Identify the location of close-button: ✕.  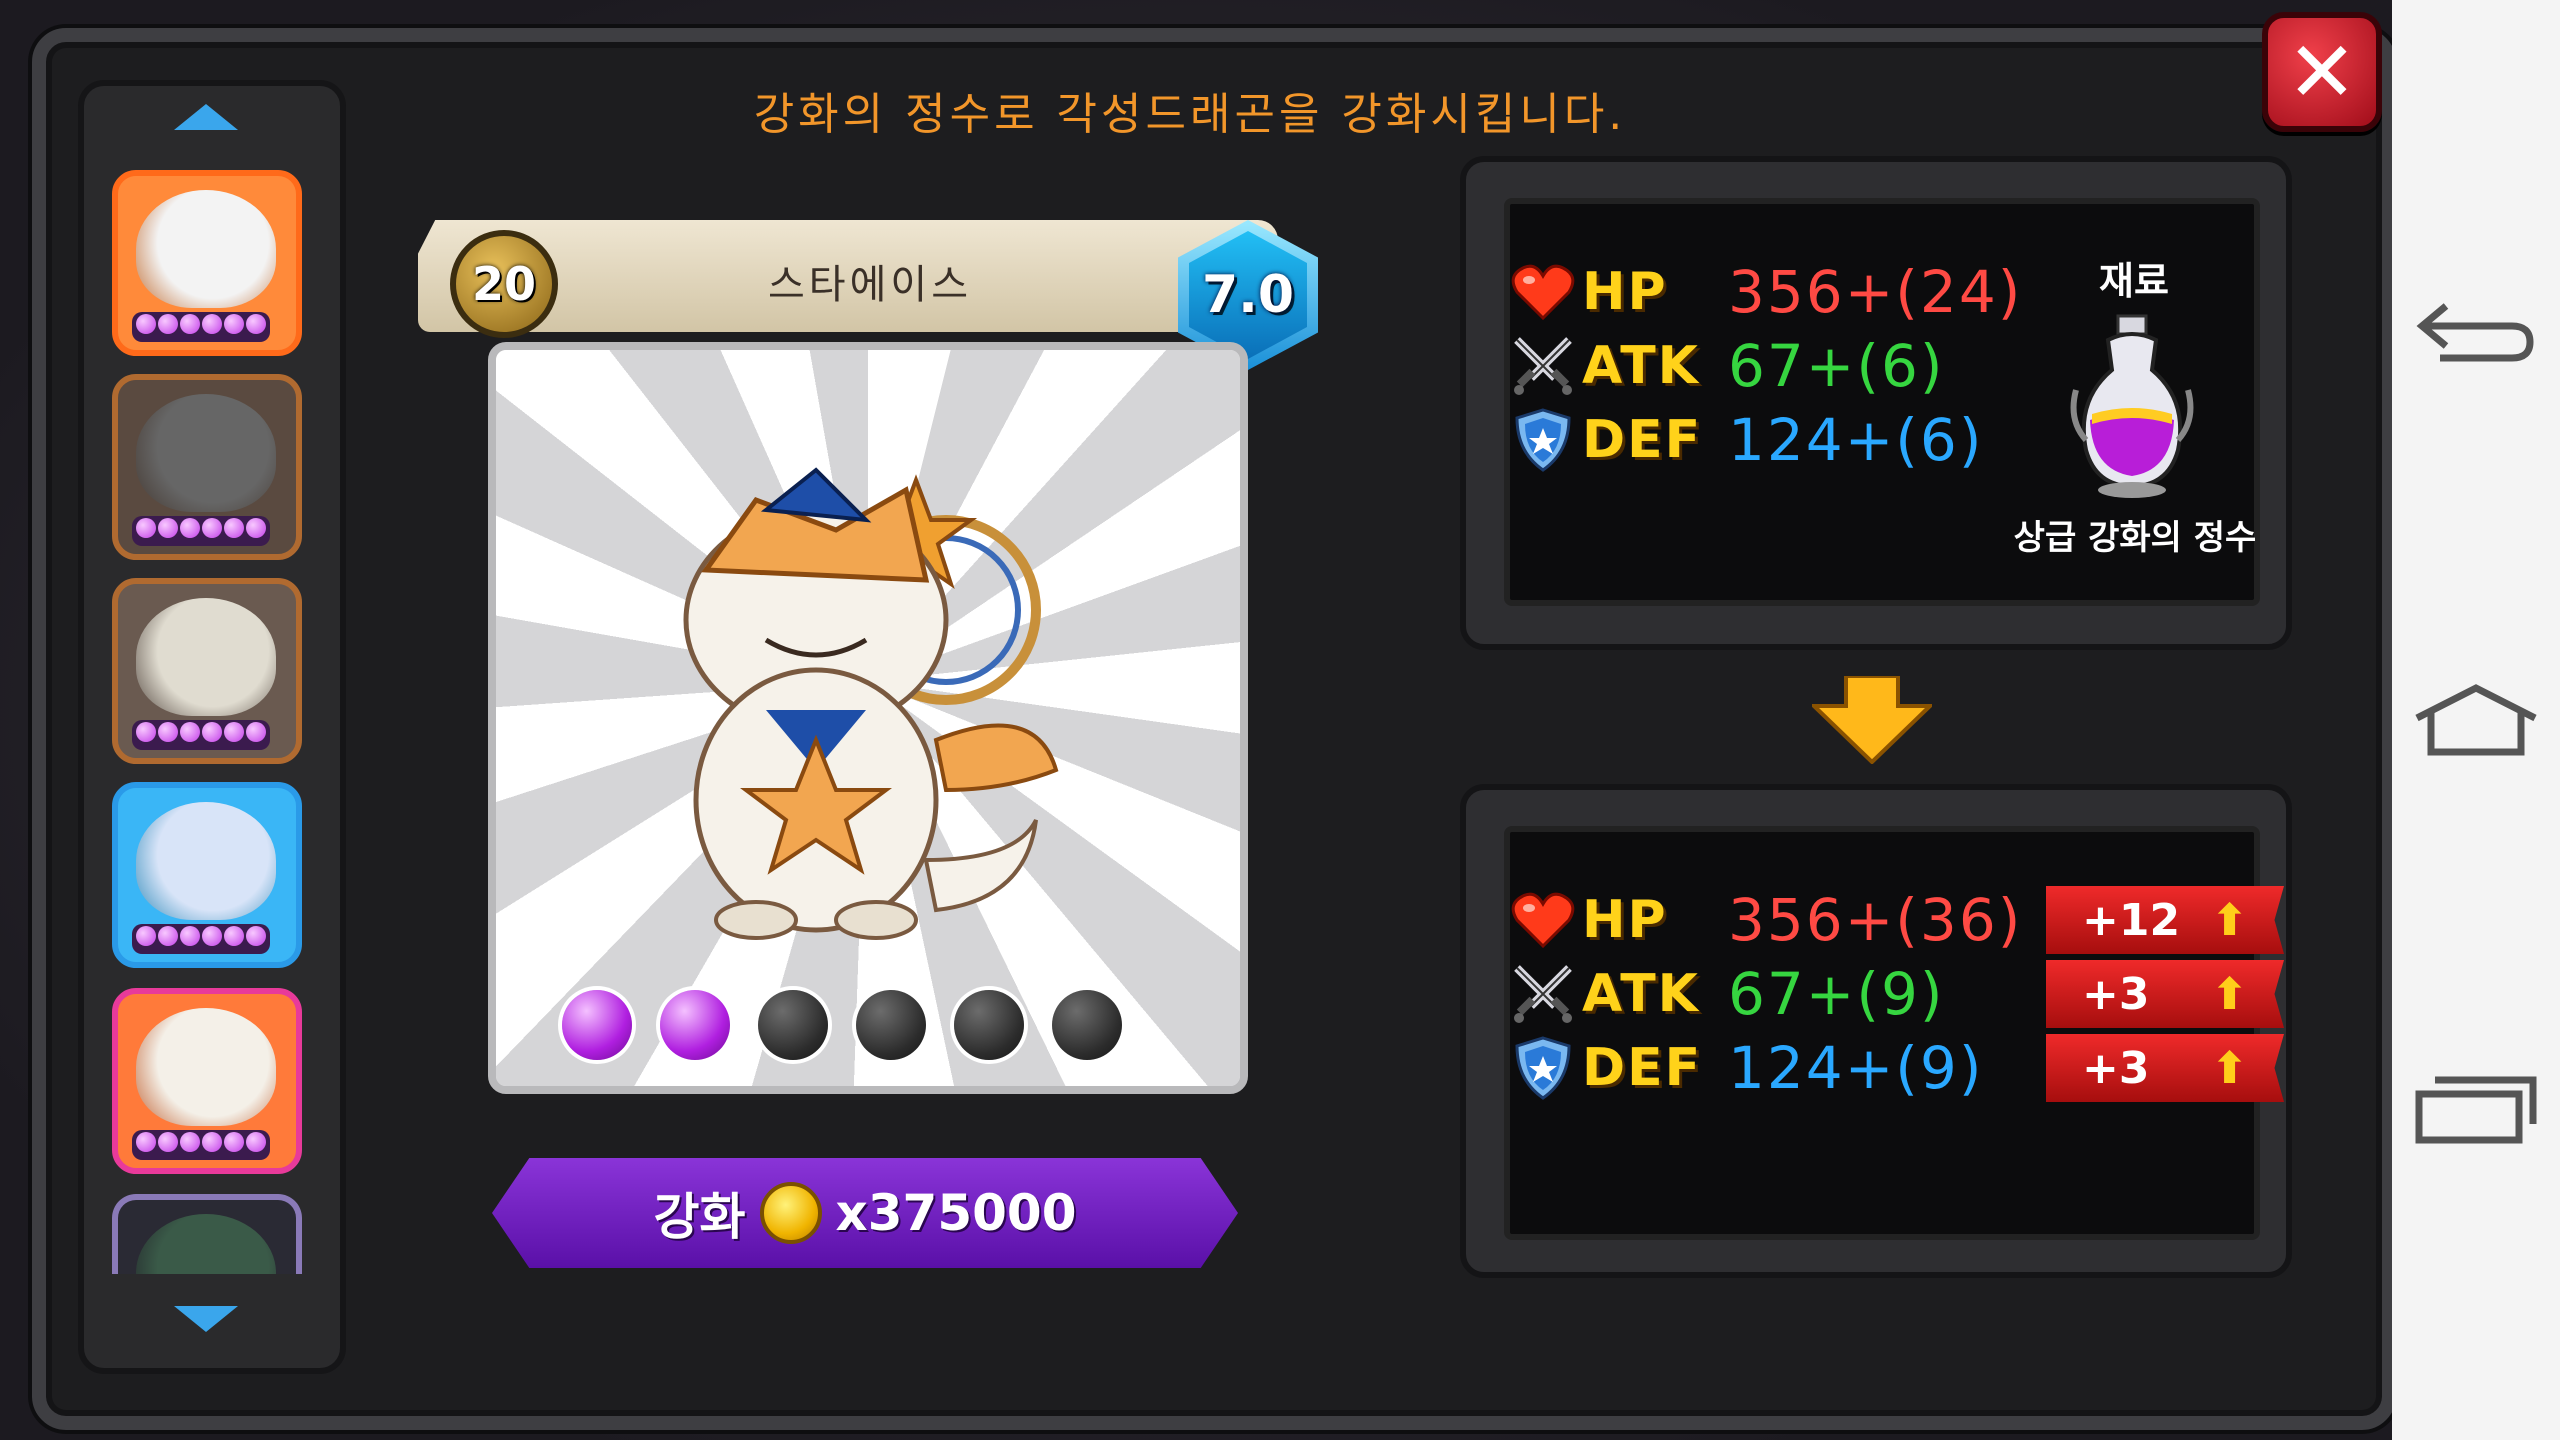
(2322, 72).